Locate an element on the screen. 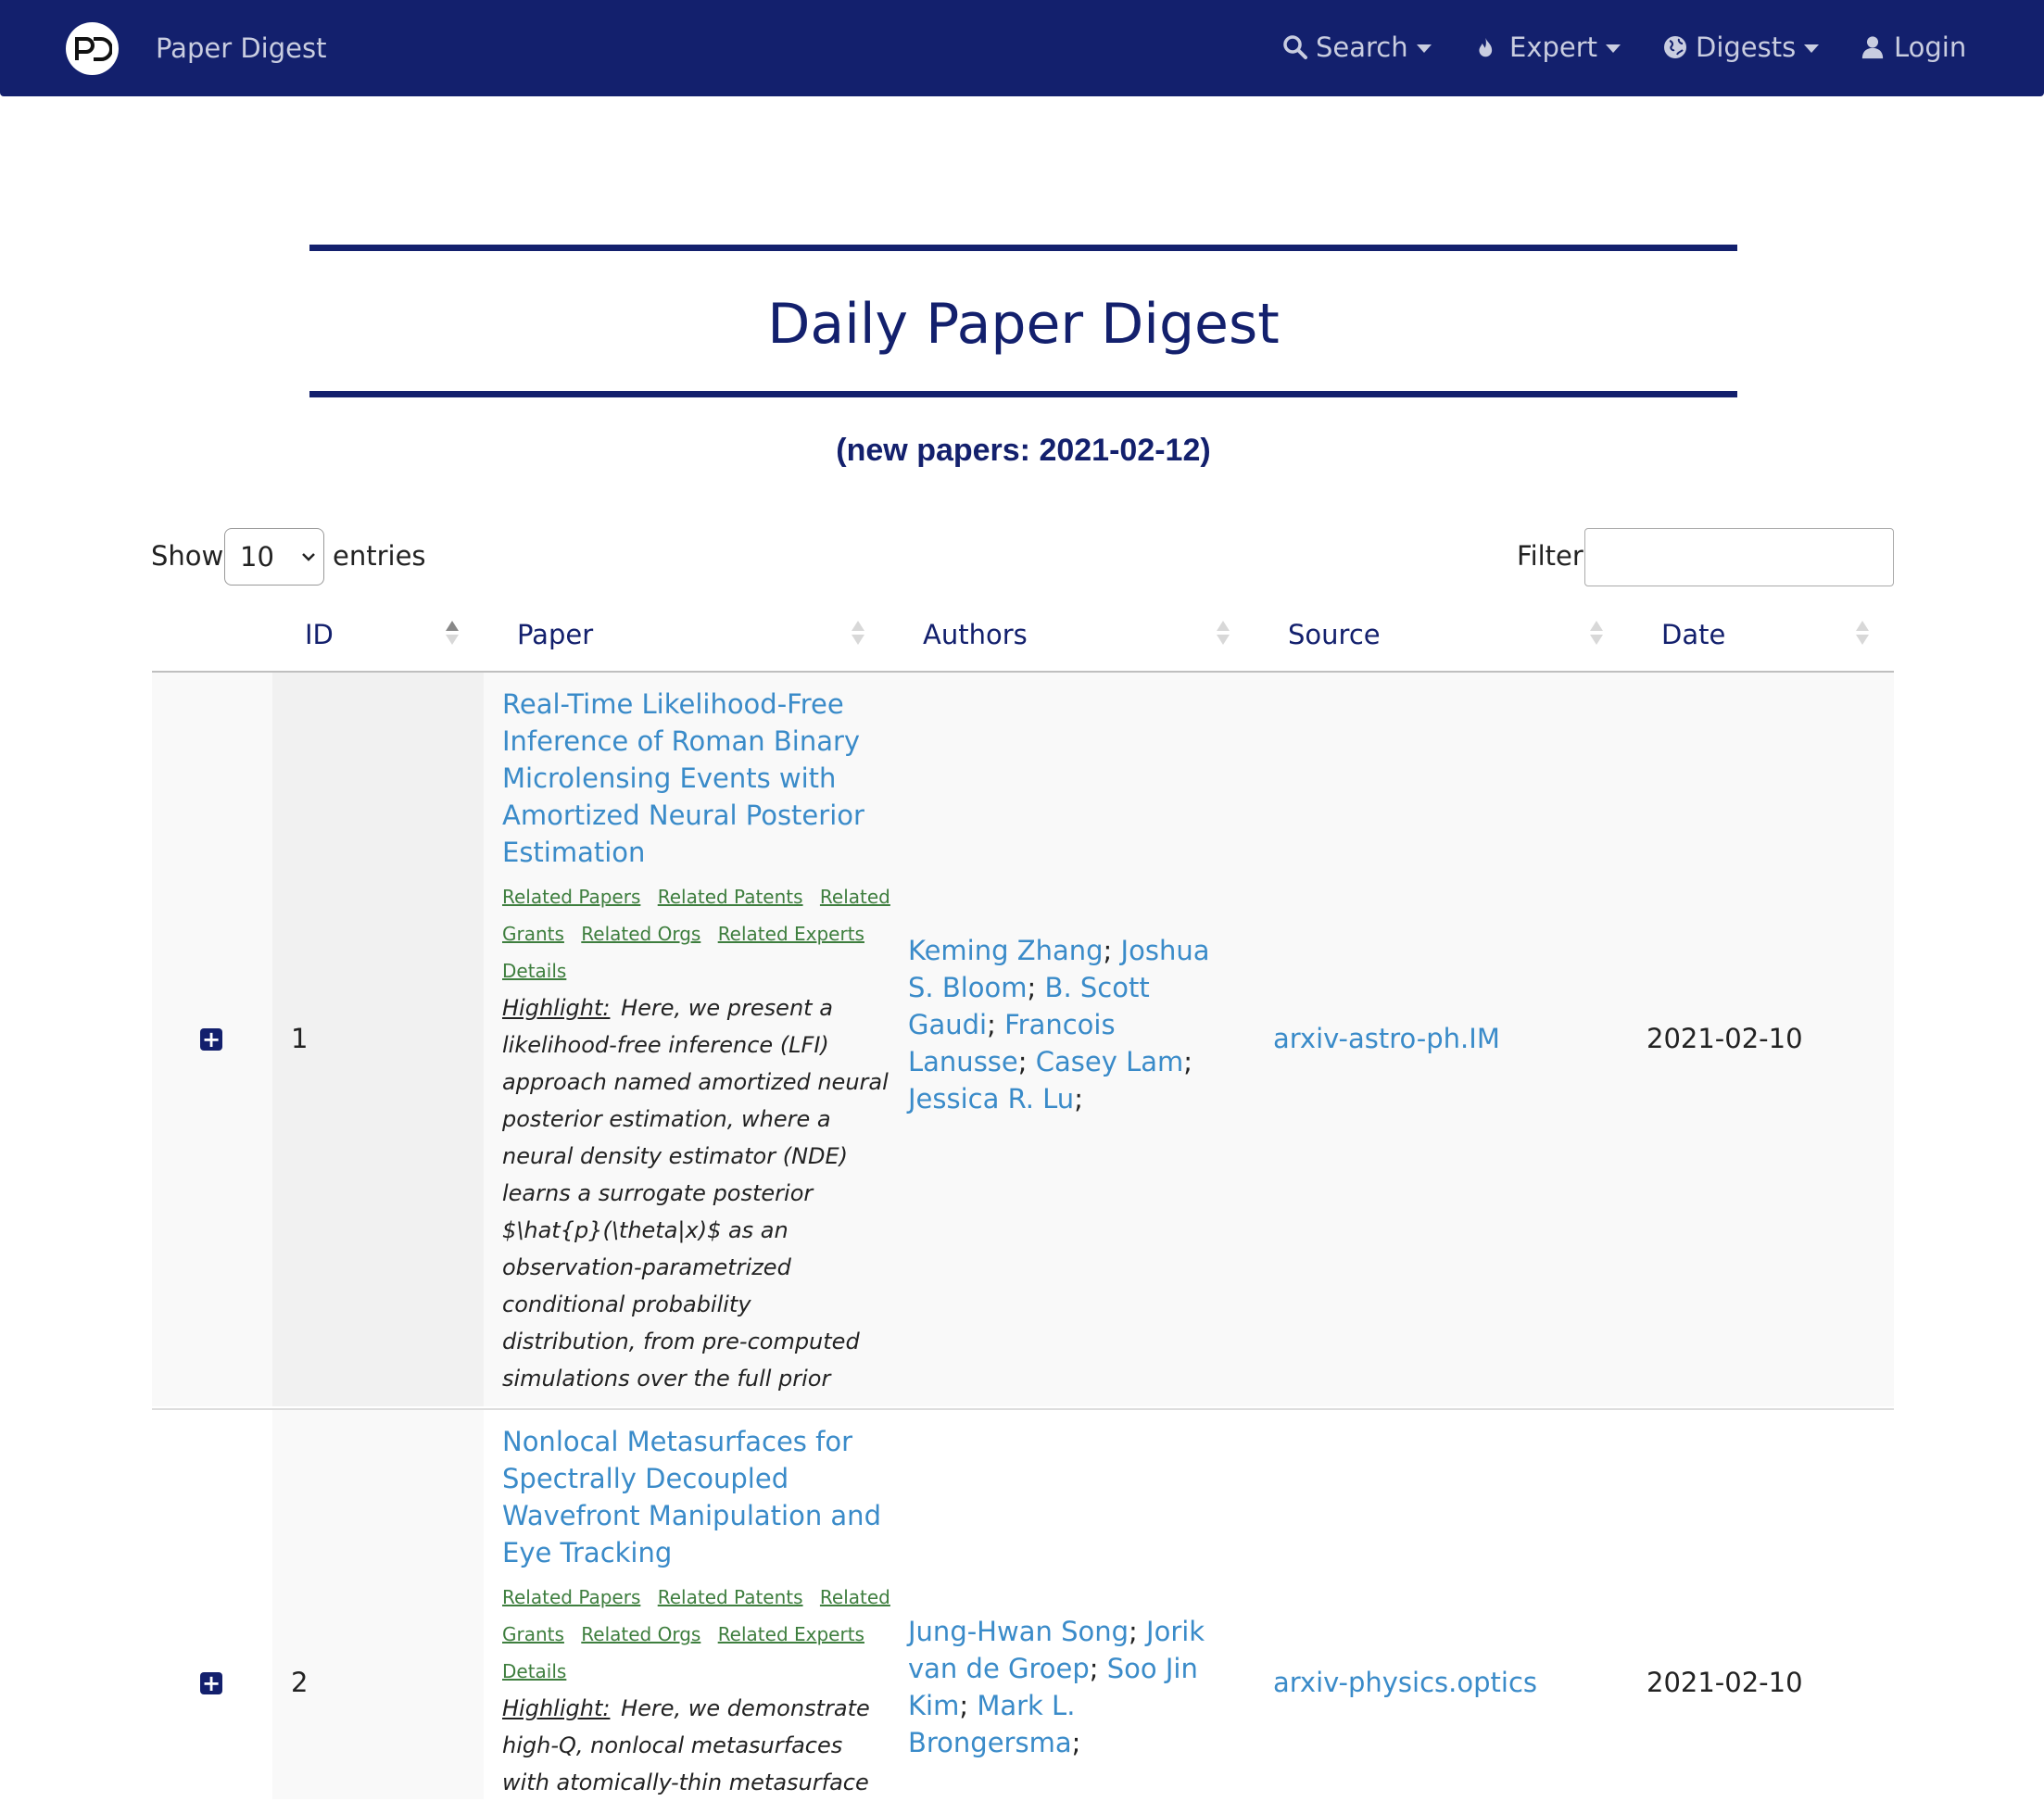  source-link: arxiv-astro-ph.IM is located at coordinates (1386, 1038).